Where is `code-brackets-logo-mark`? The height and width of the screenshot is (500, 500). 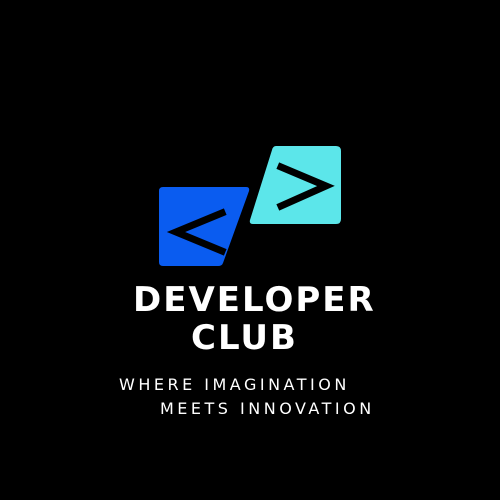 code-brackets-logo-mark is located at coordinates (250, 206).